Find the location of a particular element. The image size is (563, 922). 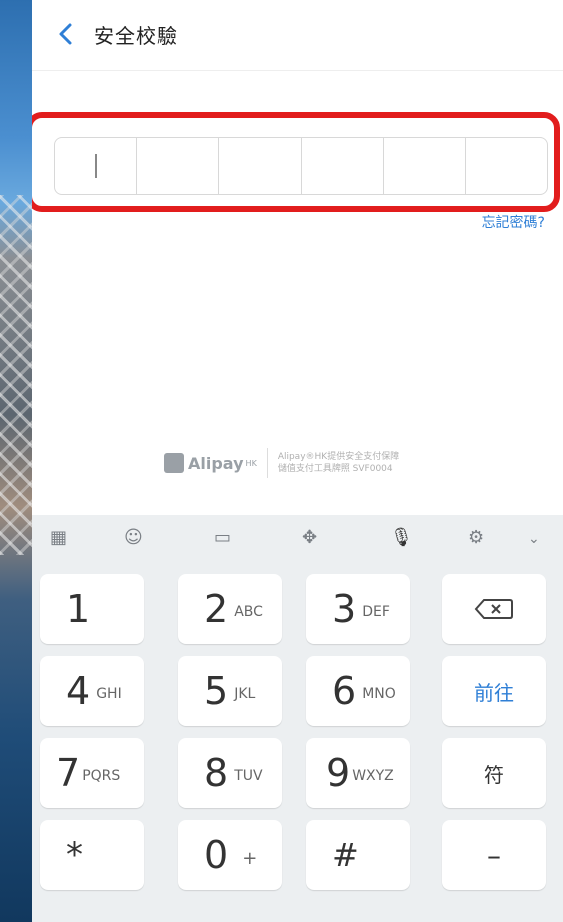

cursor-move-icon: ✥ is located at coordinates (309, 537).